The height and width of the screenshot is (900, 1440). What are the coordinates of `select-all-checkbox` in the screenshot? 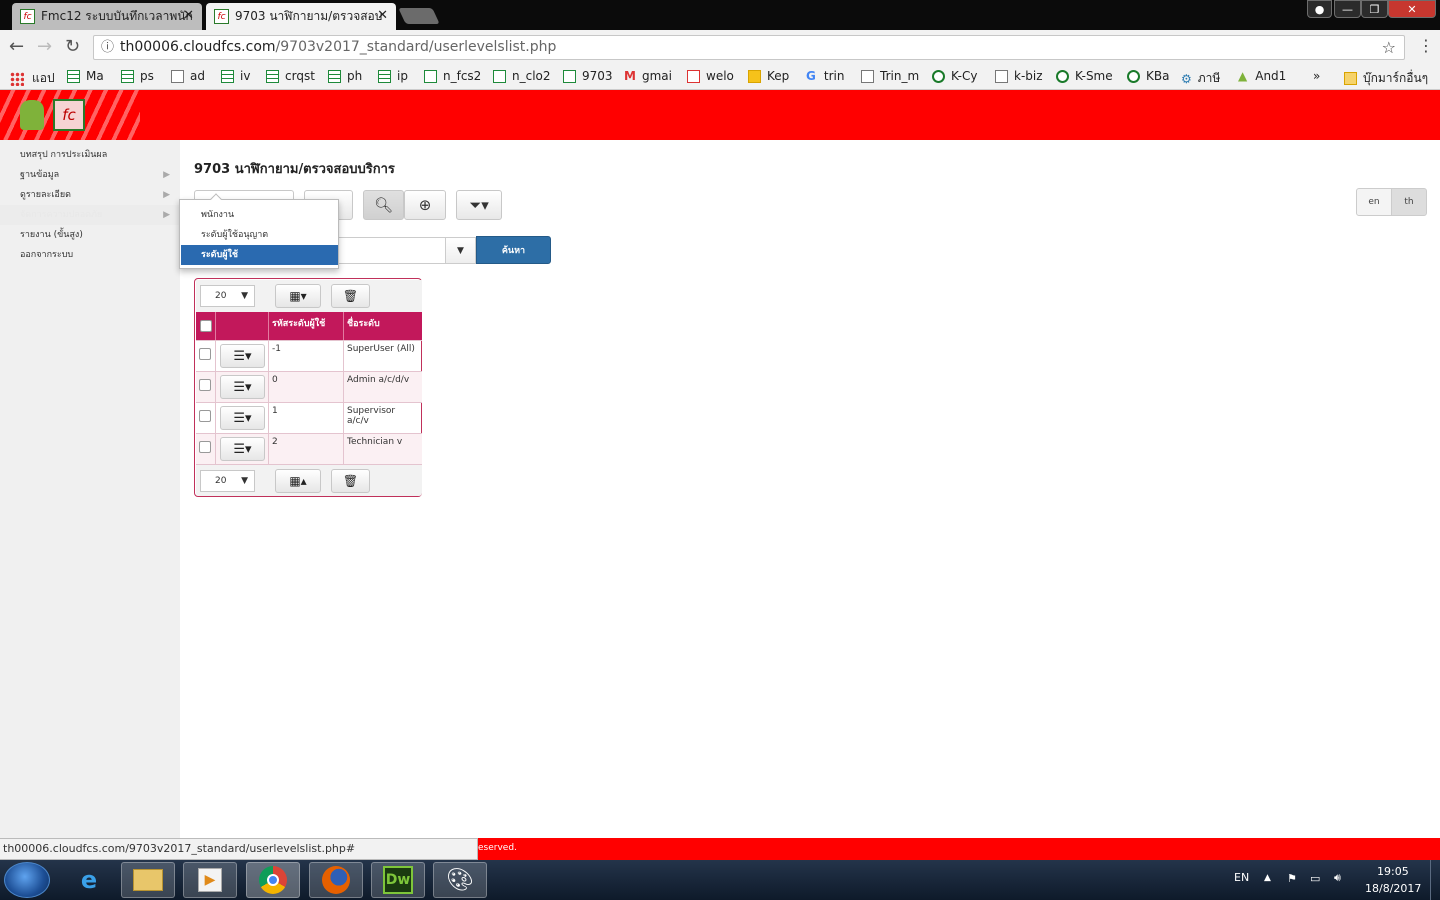 It's located at (206, 326).